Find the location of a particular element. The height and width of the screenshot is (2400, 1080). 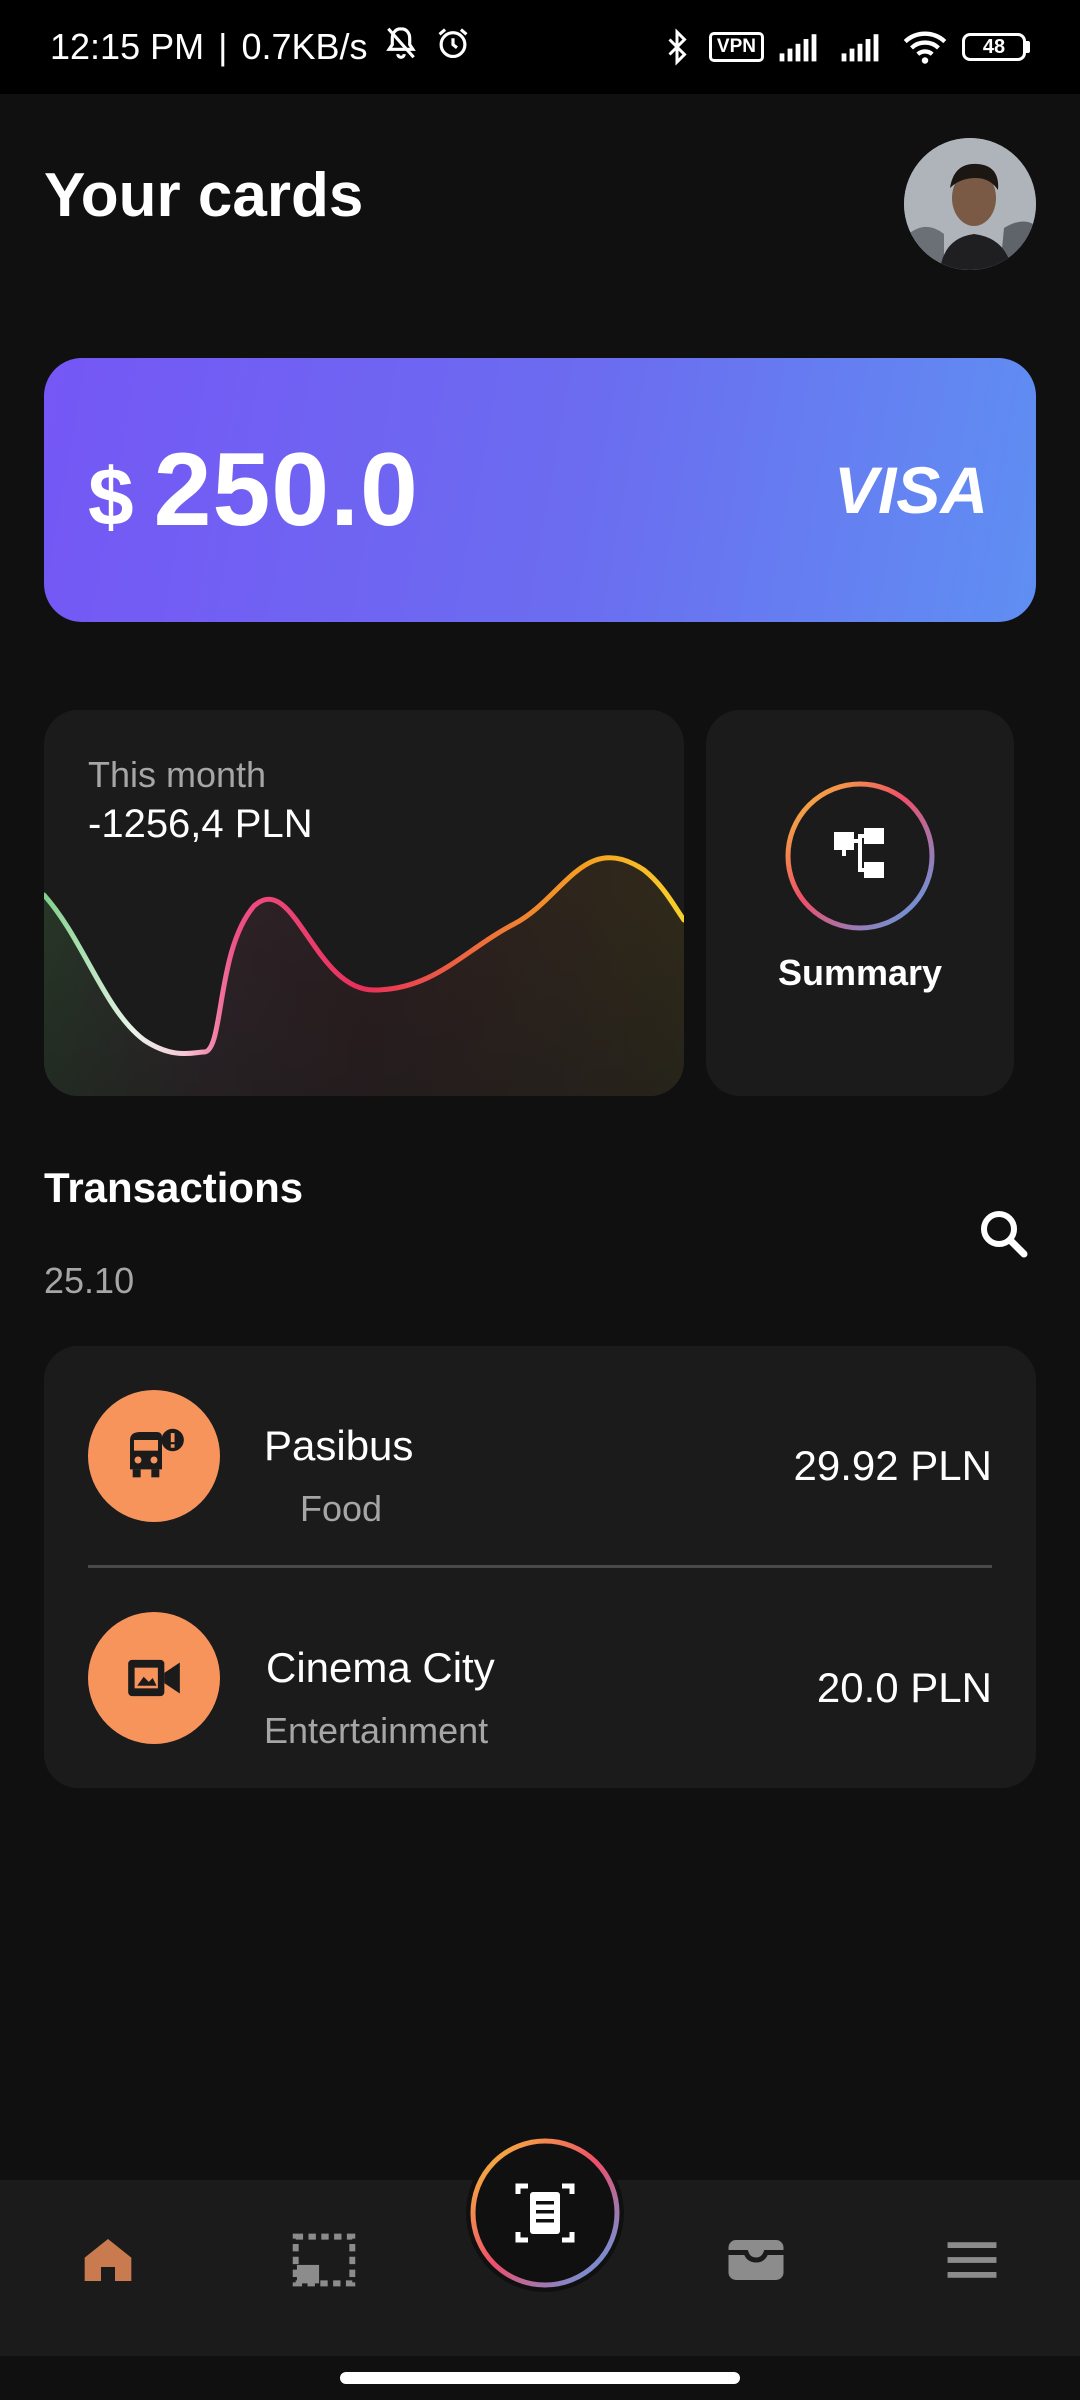

transactions-title: Transactions is located at coordinates (174, 1187).